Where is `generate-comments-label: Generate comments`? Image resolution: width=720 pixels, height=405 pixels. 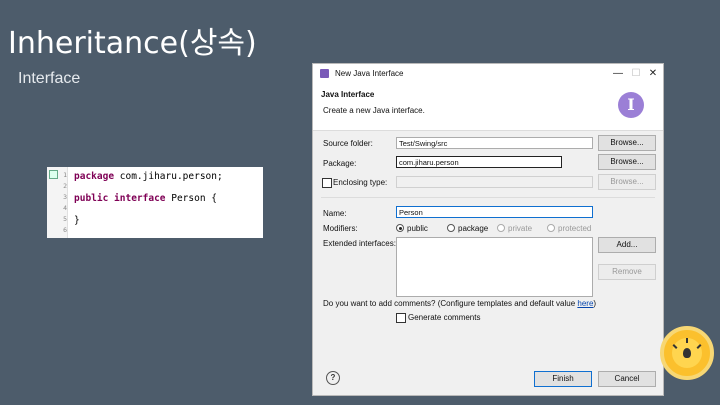 generate-comments-label: Generate comments is located at coordinates (444, 317).